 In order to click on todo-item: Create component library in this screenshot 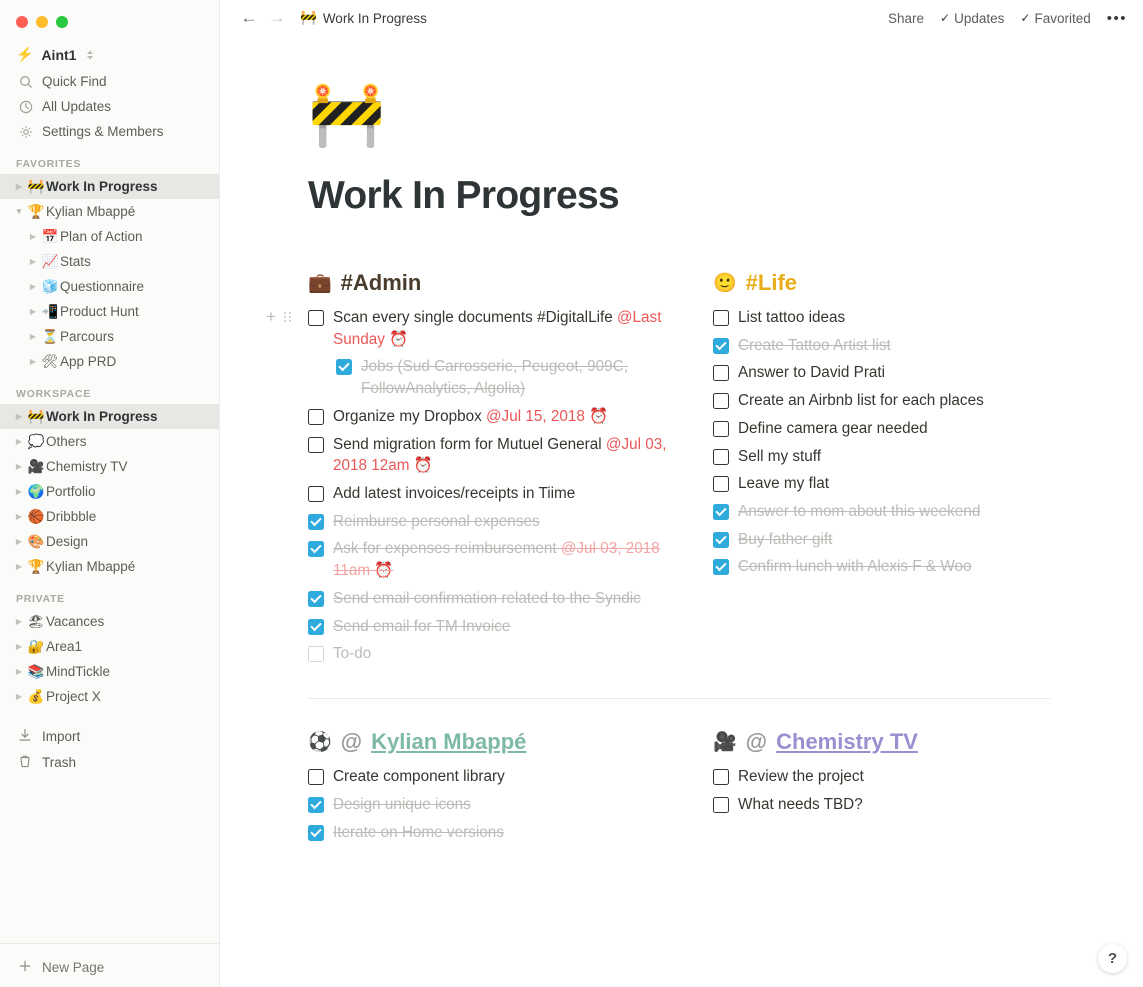, I will do `click(503, 777)`.